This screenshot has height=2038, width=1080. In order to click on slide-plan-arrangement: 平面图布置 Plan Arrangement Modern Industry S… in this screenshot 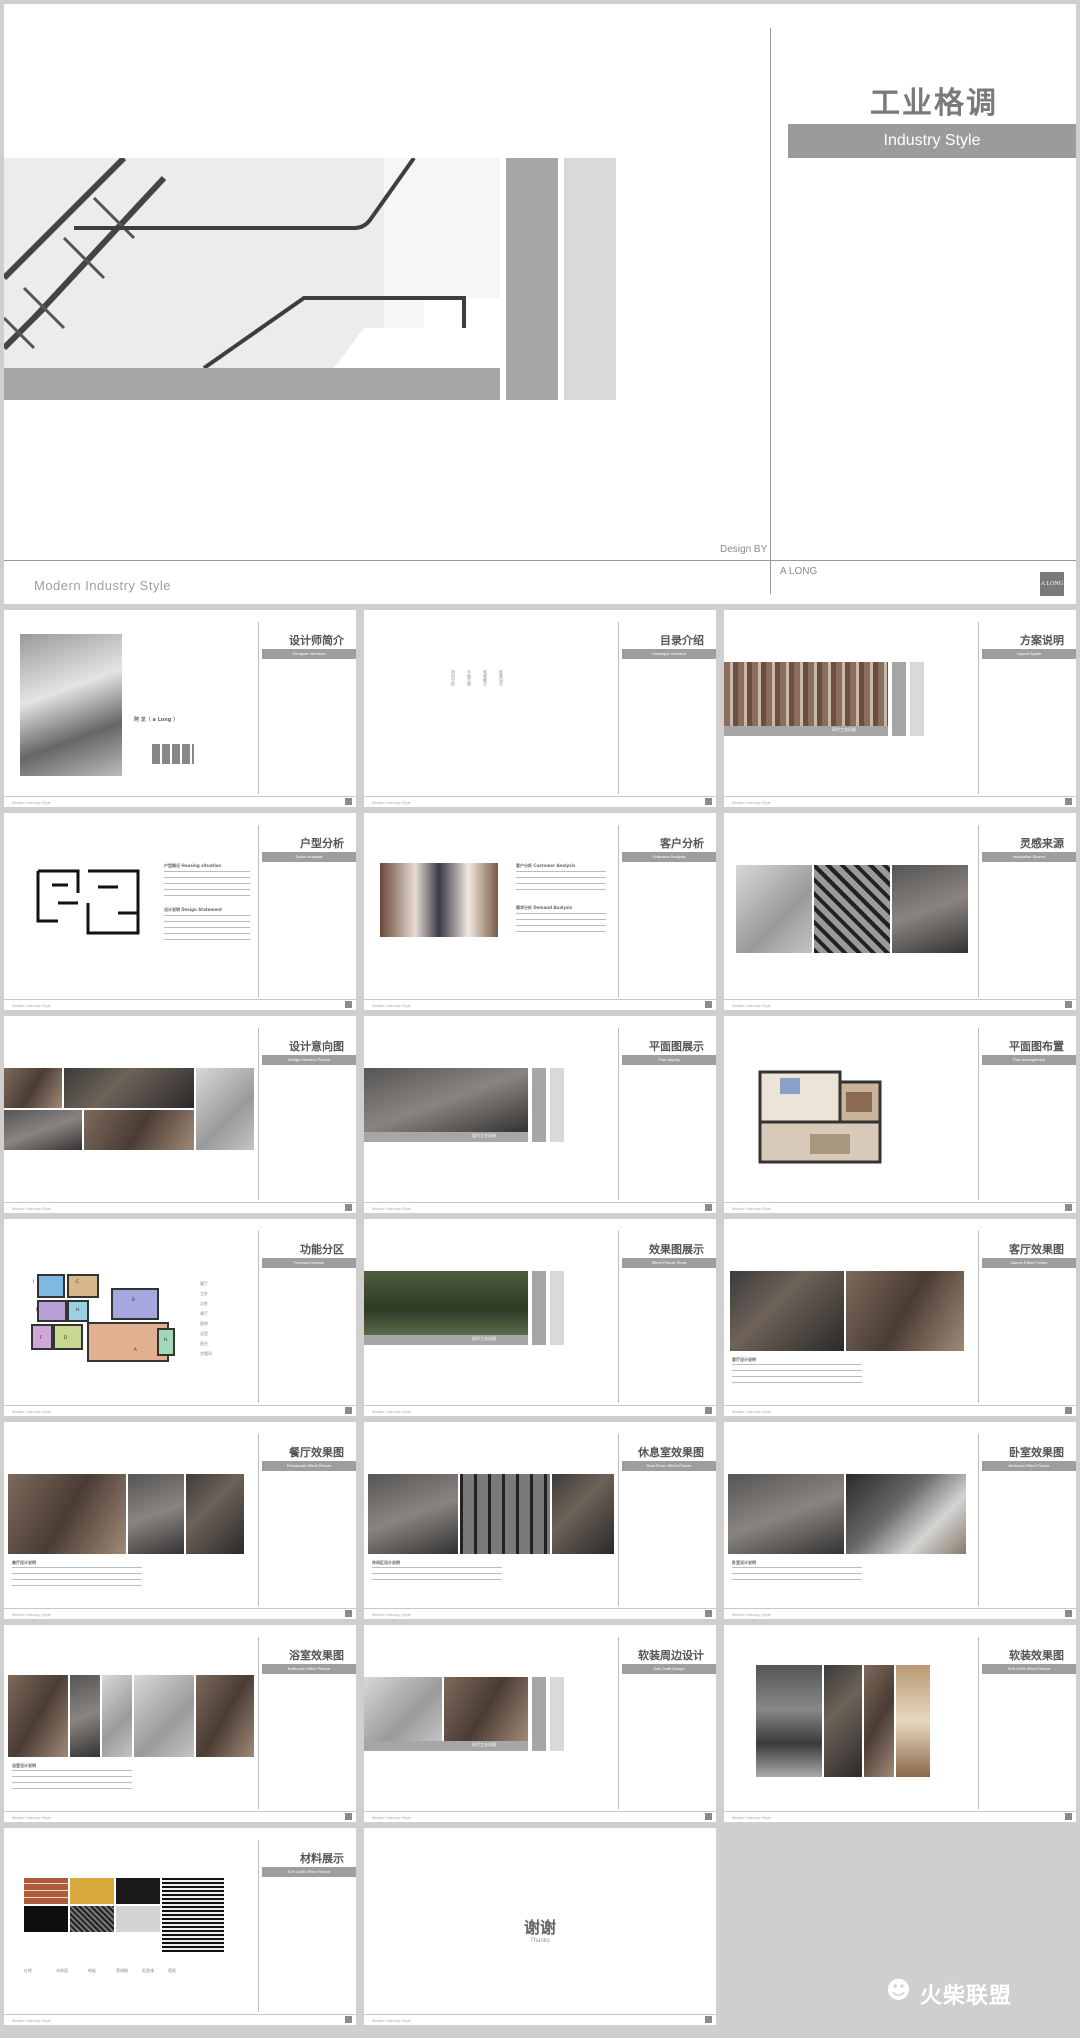, I will do `click(900, 1114)`.